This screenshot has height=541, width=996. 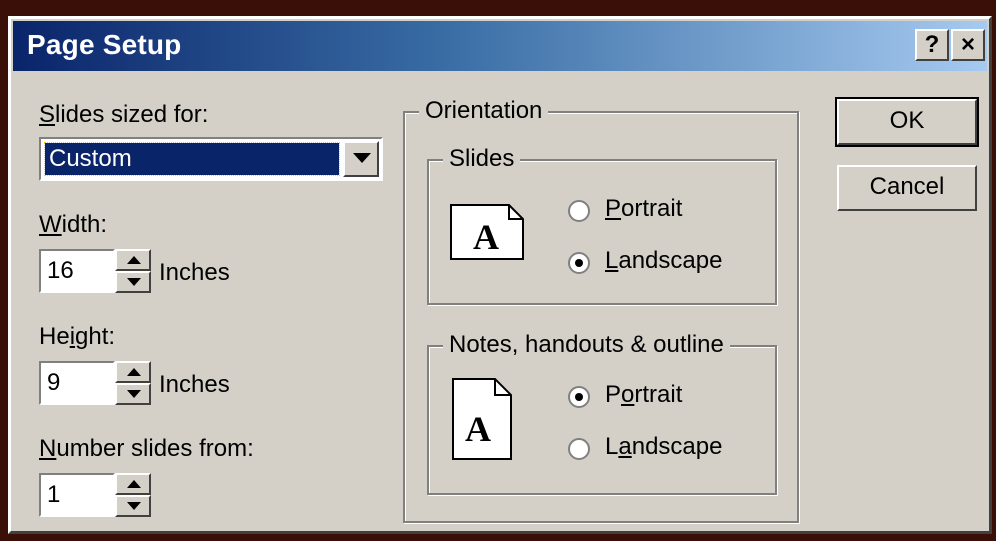 I want to click on notes-landscape-label: Landscape, so click(x=663, y=447).